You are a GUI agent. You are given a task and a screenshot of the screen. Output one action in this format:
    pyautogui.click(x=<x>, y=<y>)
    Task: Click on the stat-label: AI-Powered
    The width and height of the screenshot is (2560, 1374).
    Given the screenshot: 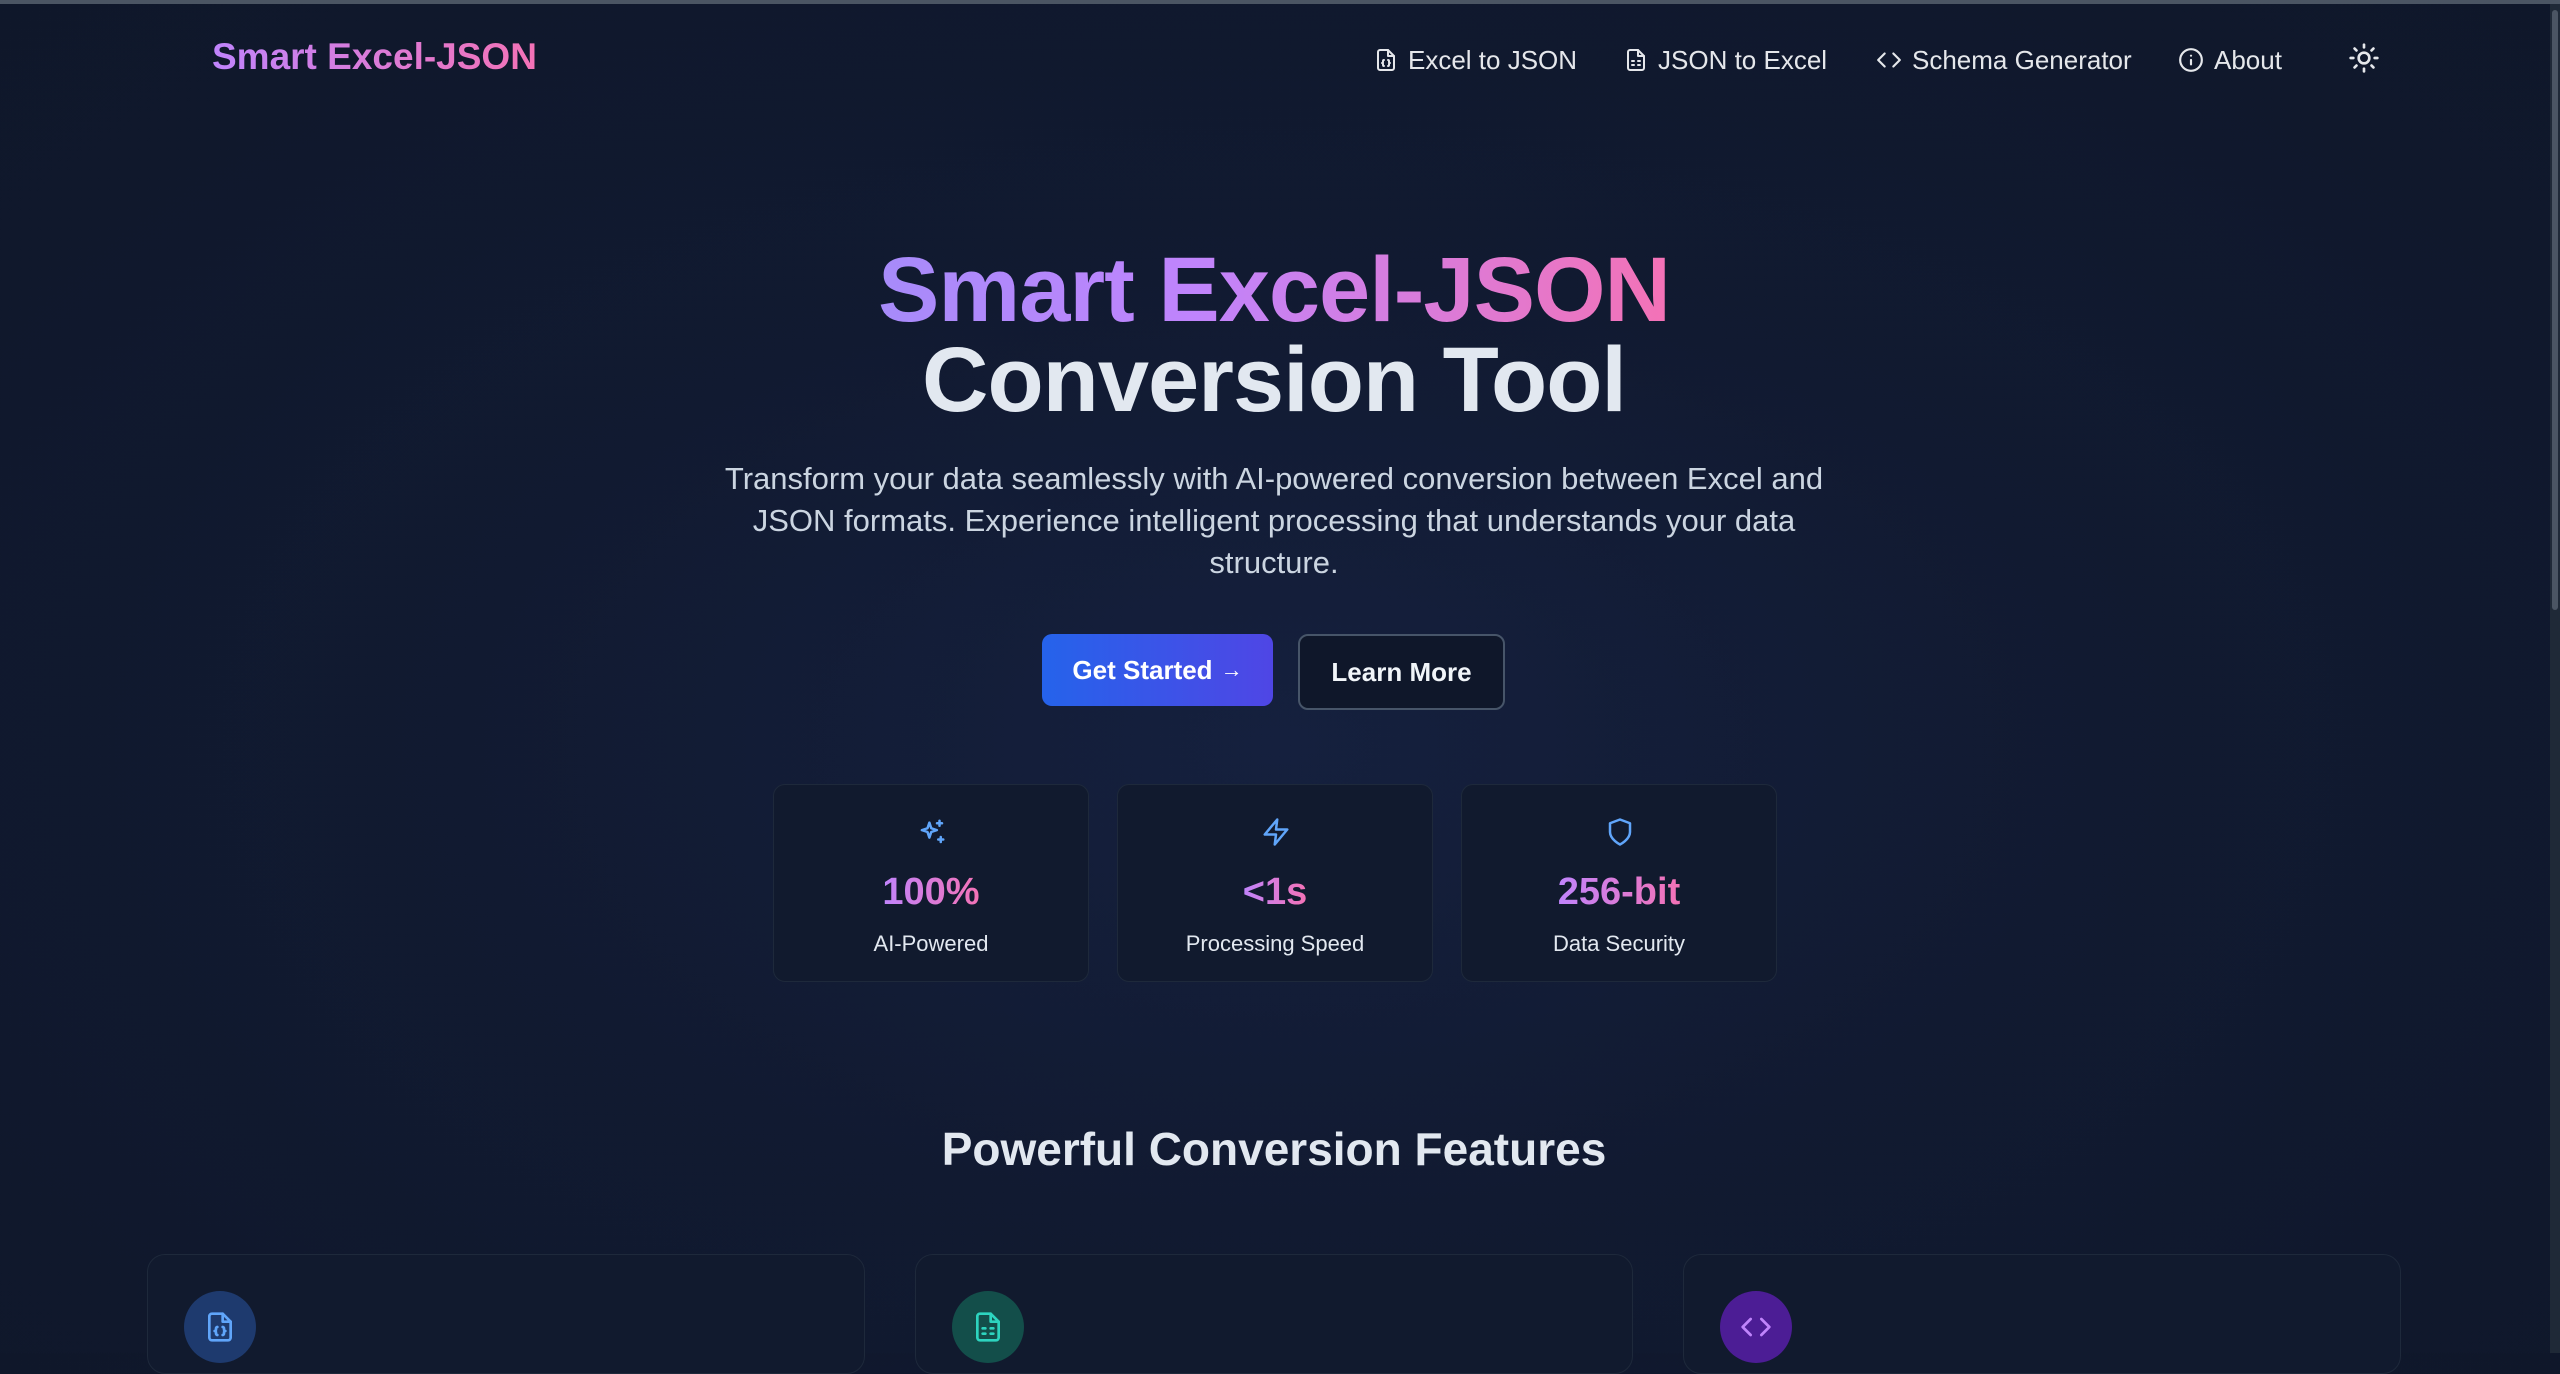 What is the action you would take?
    pyautogui.click(x=931, y=943)
    